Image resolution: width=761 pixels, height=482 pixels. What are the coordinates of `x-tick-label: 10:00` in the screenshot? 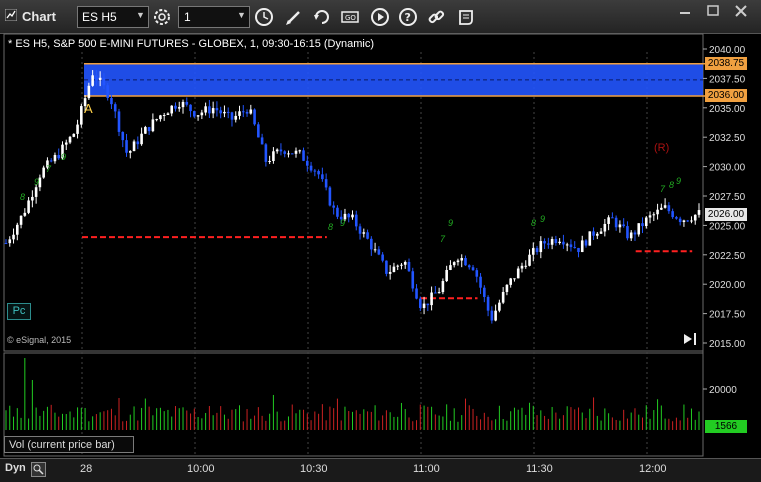 It's located at (201, 469).